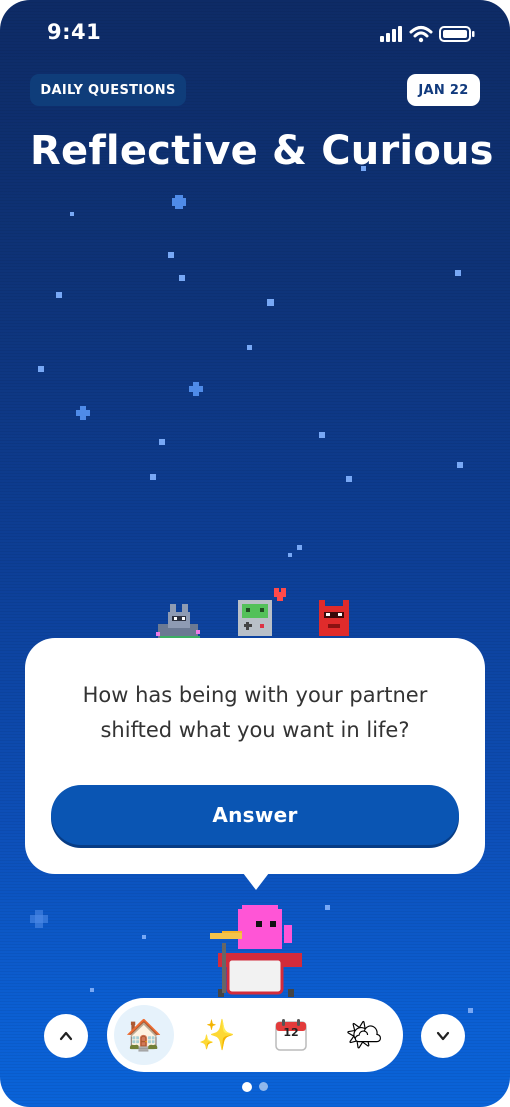  I want to click on scroll-up-button, so click(66, 1036).